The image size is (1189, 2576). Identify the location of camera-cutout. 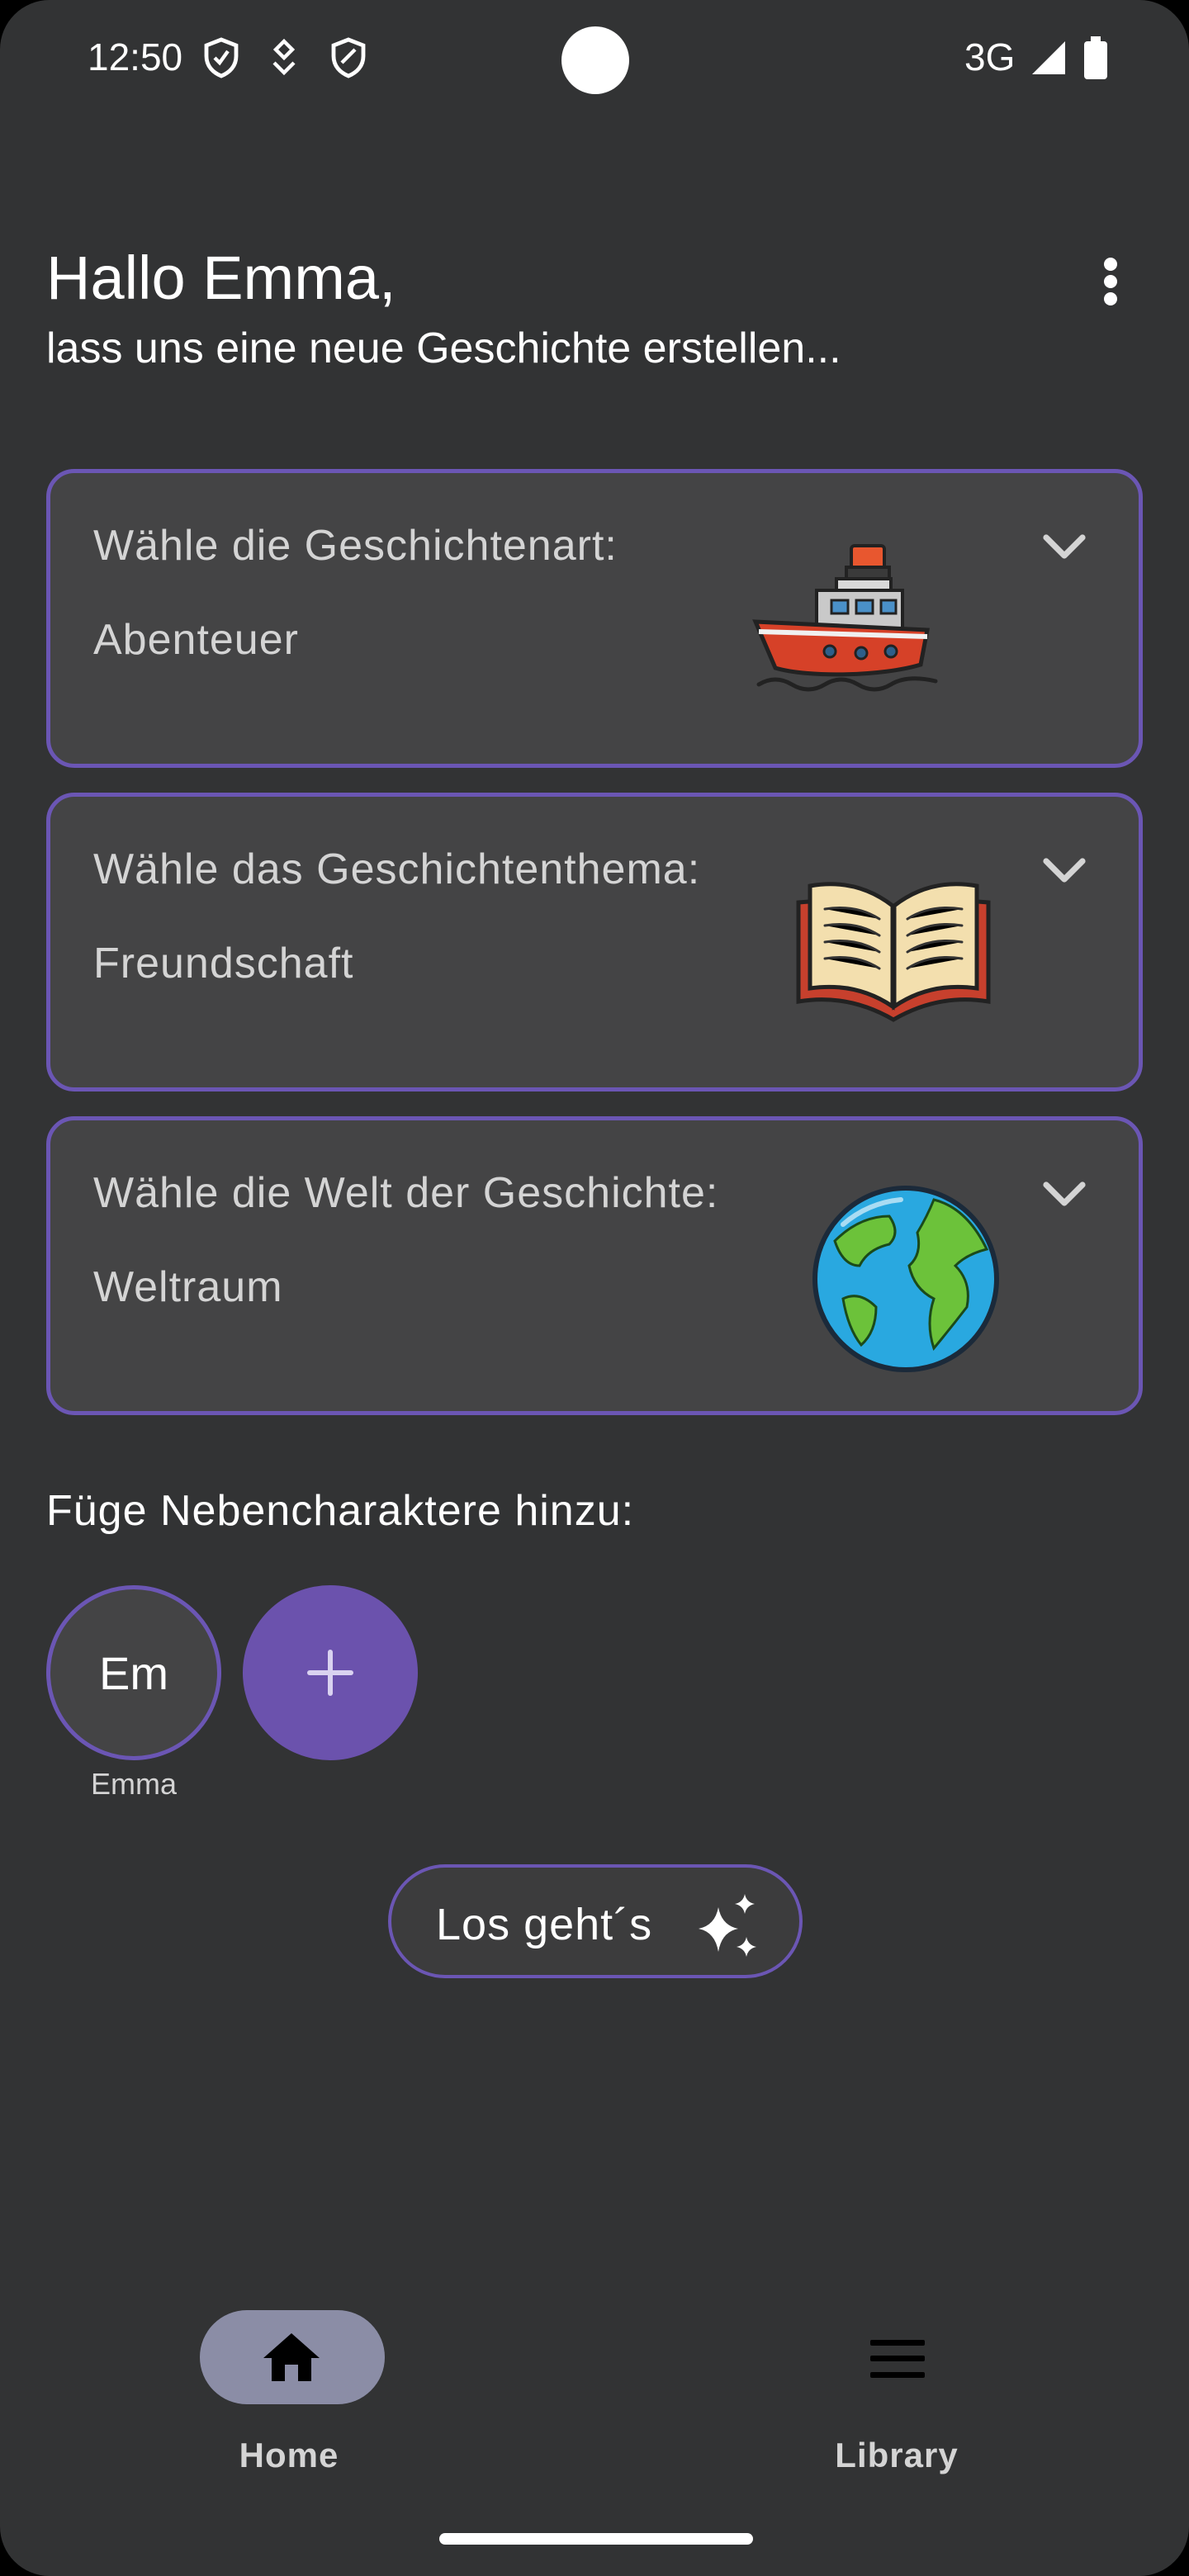
(595, 60).